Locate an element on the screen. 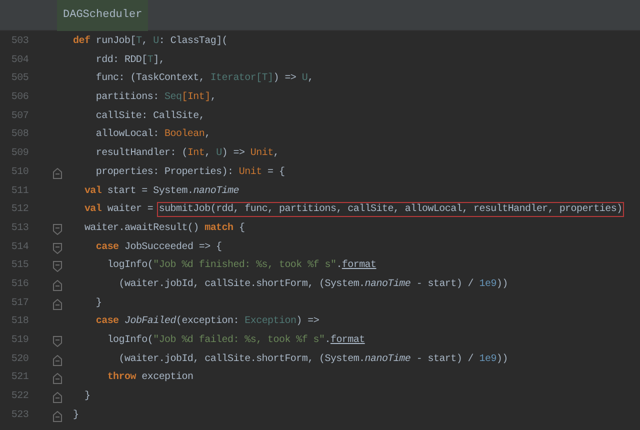 The image size is (640, 430). code-text: properties: Properties): is located at coordinates (165, 172).